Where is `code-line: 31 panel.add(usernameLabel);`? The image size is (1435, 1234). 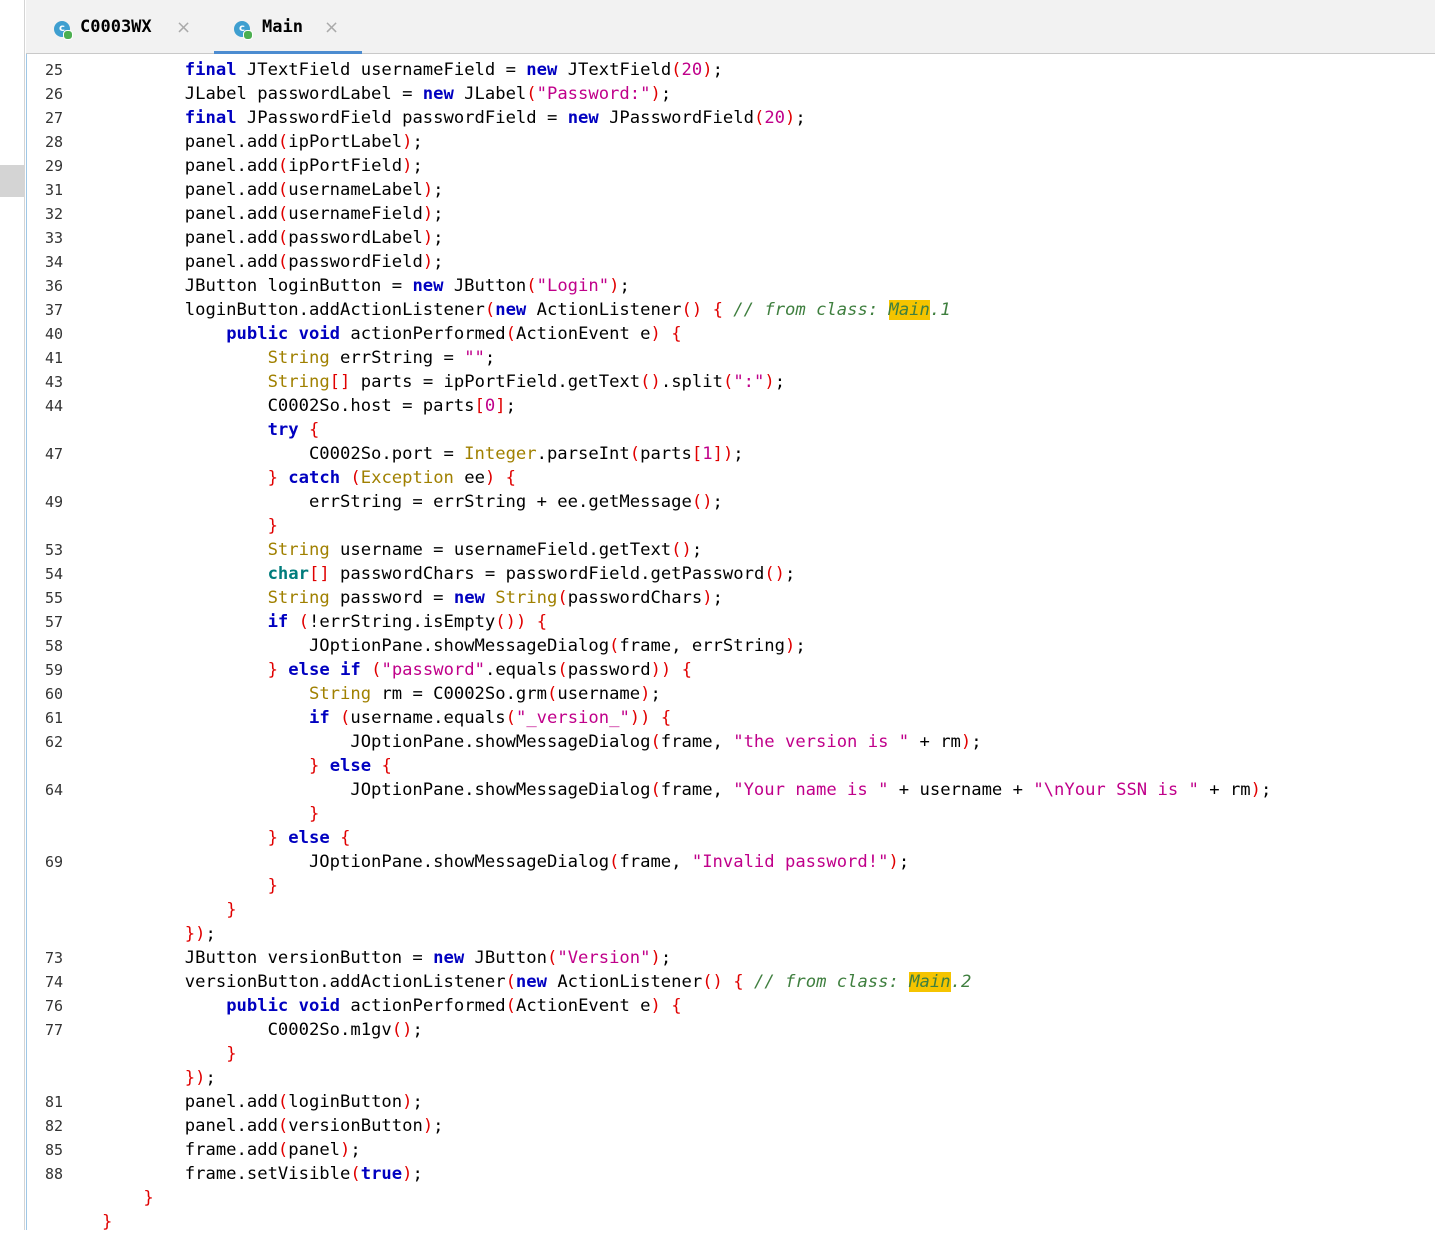
code-line: 31 panel.add(usernameLabel); is located at coordinates (731, 190).